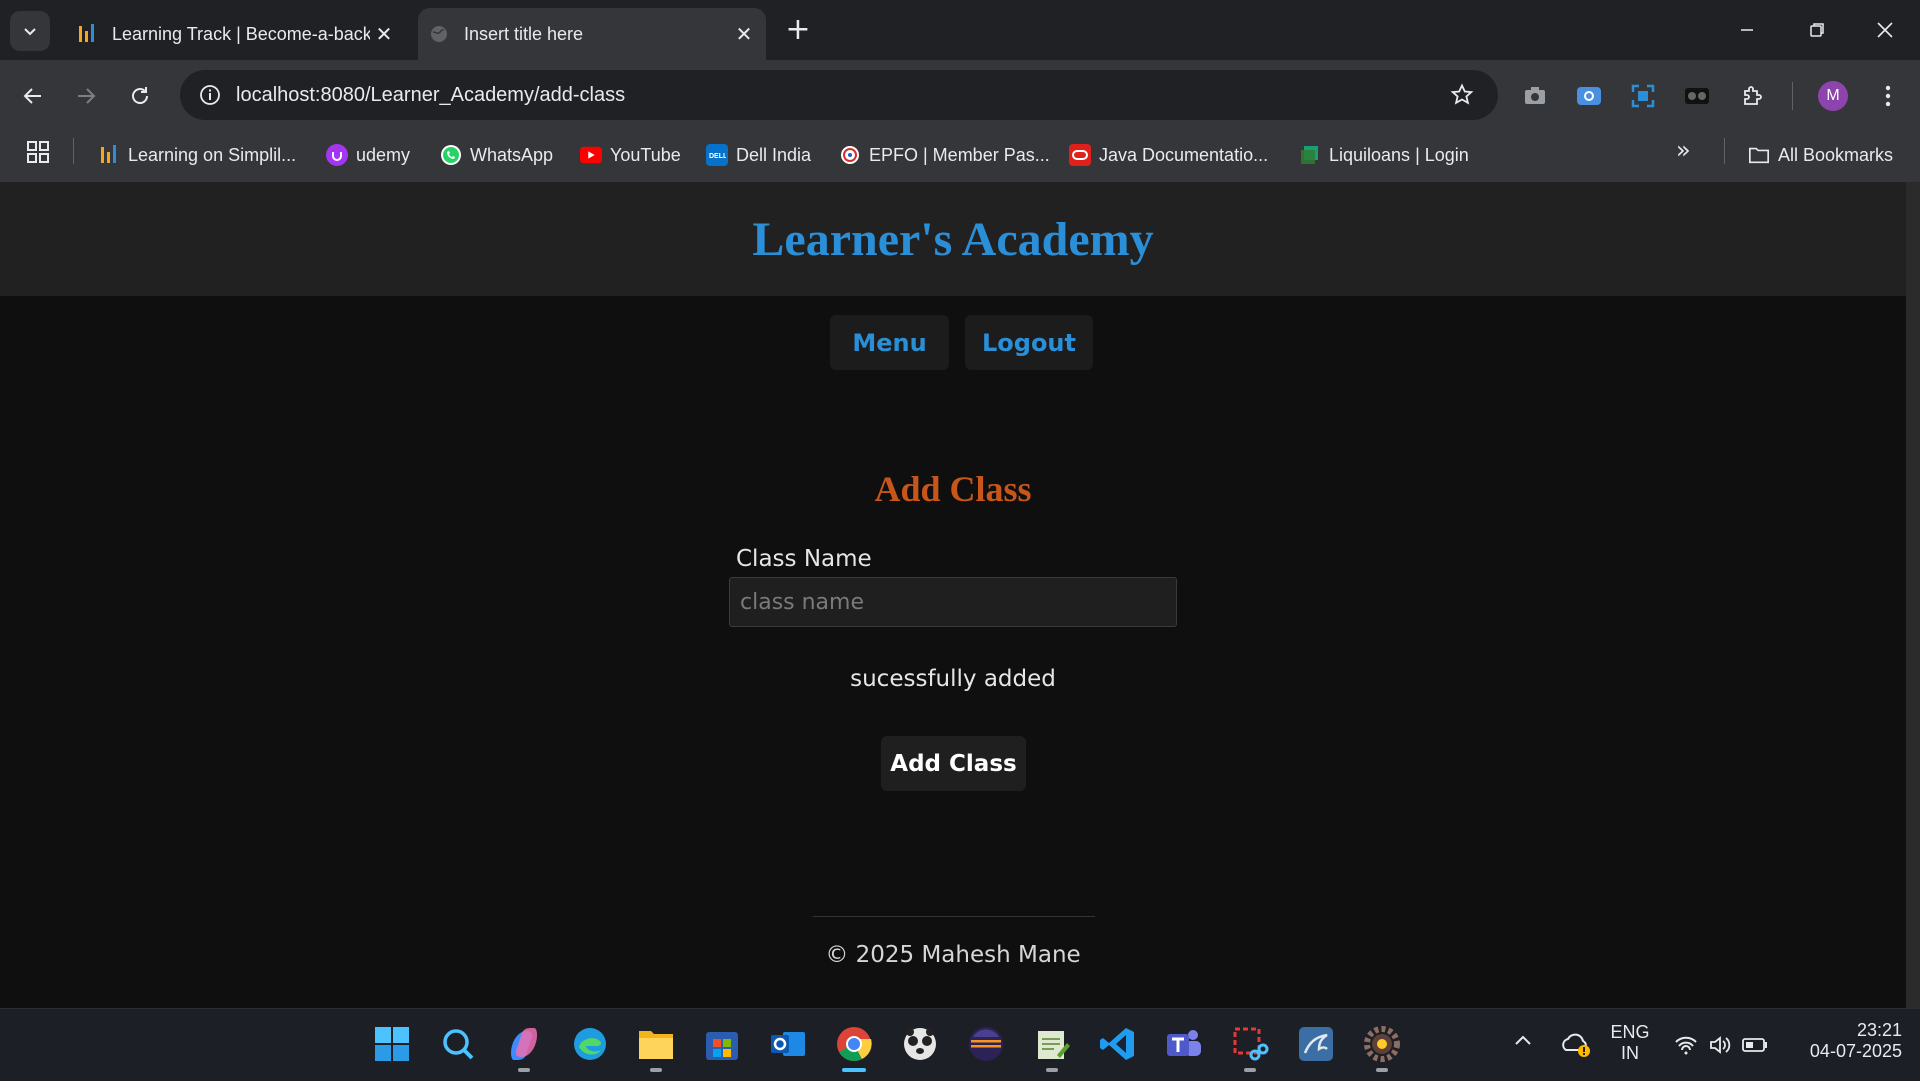 The image size is (1920, 1081). What do you see at coordinates (1643, 96) in the screenshot?
I see `capture-extension-button` at bounding box center [1643, 96].